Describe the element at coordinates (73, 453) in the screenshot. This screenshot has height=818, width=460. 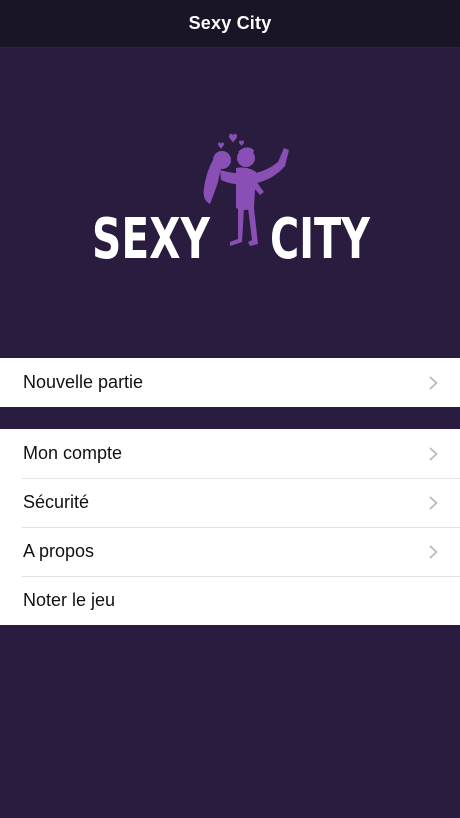
I see `menu-item-label: Mon compte` at that location.